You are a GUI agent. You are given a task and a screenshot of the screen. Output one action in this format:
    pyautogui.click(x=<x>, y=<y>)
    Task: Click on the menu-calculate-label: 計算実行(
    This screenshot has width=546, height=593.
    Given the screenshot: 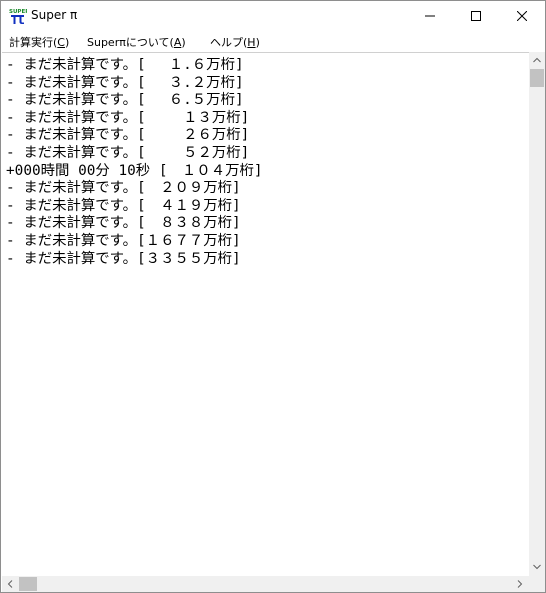 What is the action you would take?
    pyautogui.click(x=33, y=42)
    